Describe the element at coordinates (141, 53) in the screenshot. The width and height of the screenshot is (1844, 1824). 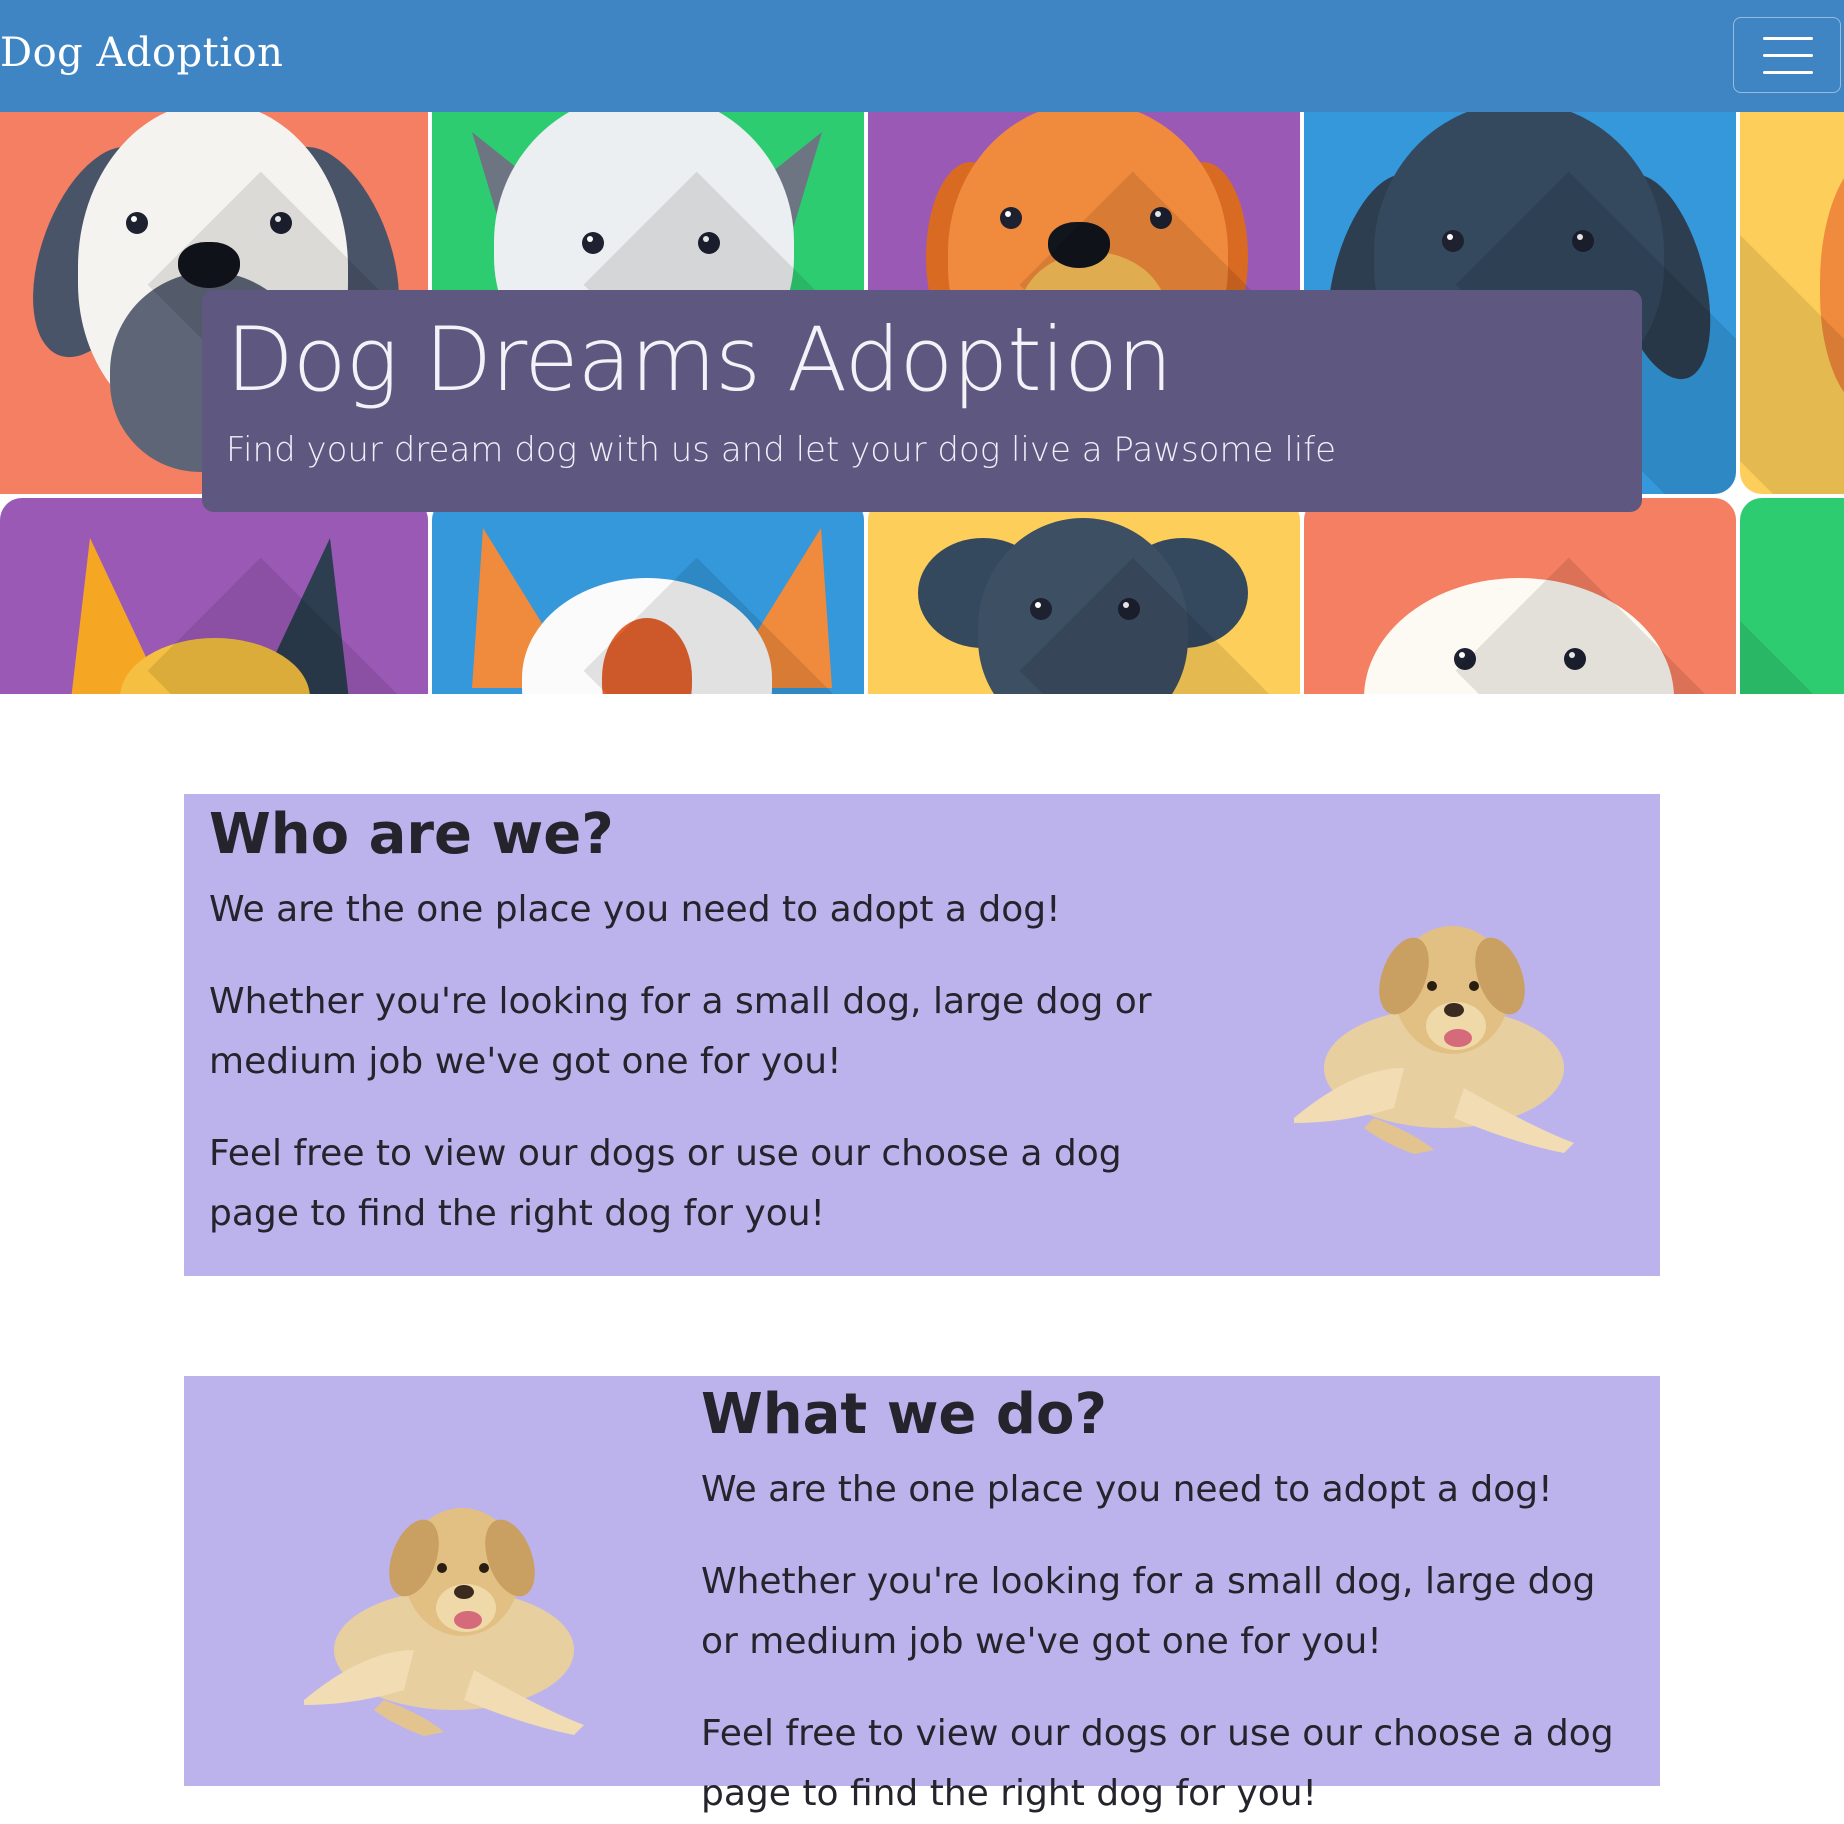
I see `navbar-brand: Dog Adoption` at that location.